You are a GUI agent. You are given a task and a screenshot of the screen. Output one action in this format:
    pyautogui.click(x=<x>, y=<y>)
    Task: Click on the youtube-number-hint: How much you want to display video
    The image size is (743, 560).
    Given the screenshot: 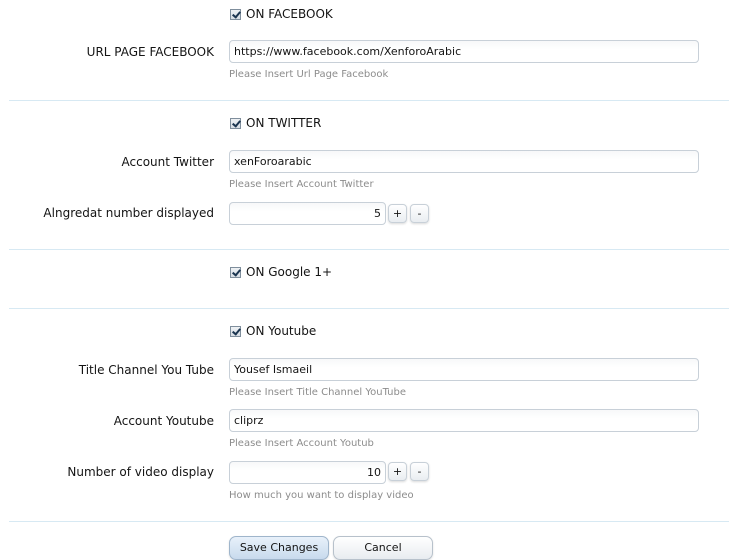 What is the action you would take?
    pyautogui.click(x=321, y=495)
    